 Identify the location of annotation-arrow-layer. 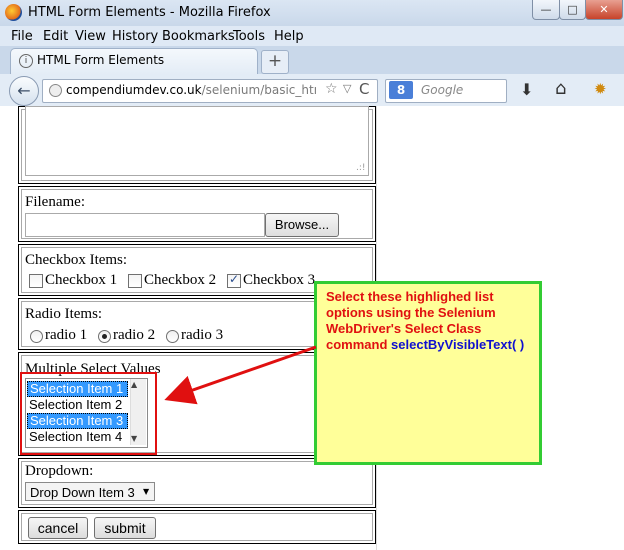
(240, 375).